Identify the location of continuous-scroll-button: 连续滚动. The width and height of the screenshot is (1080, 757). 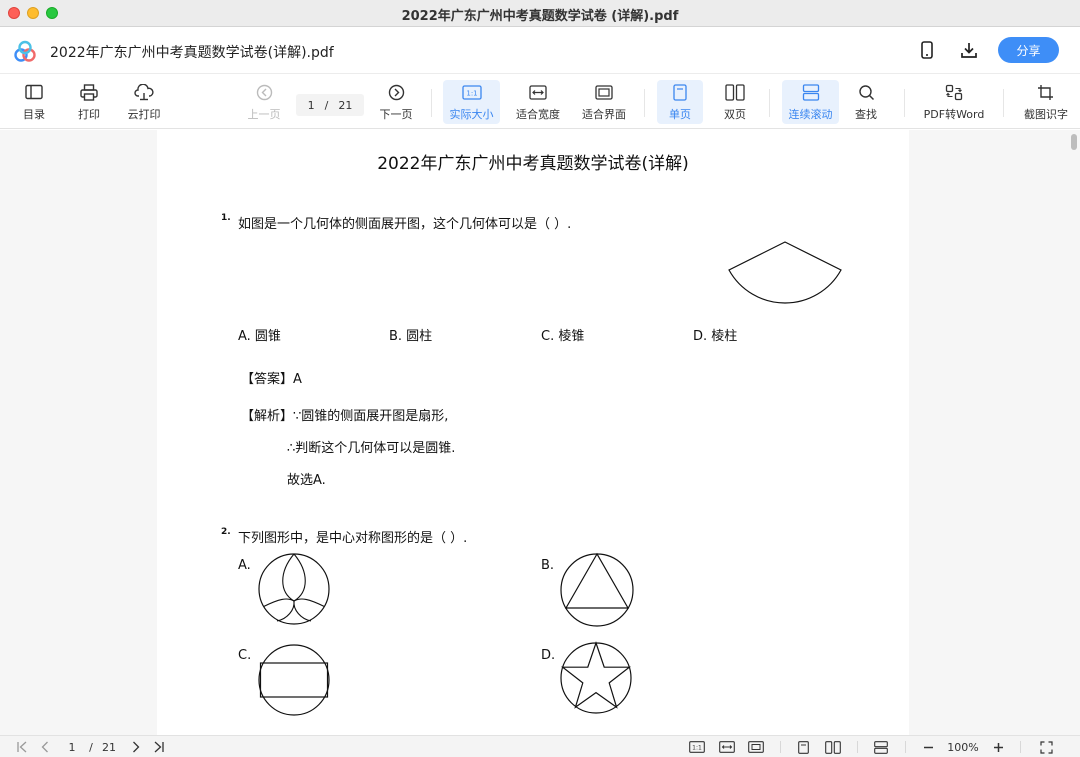
(810, 102).